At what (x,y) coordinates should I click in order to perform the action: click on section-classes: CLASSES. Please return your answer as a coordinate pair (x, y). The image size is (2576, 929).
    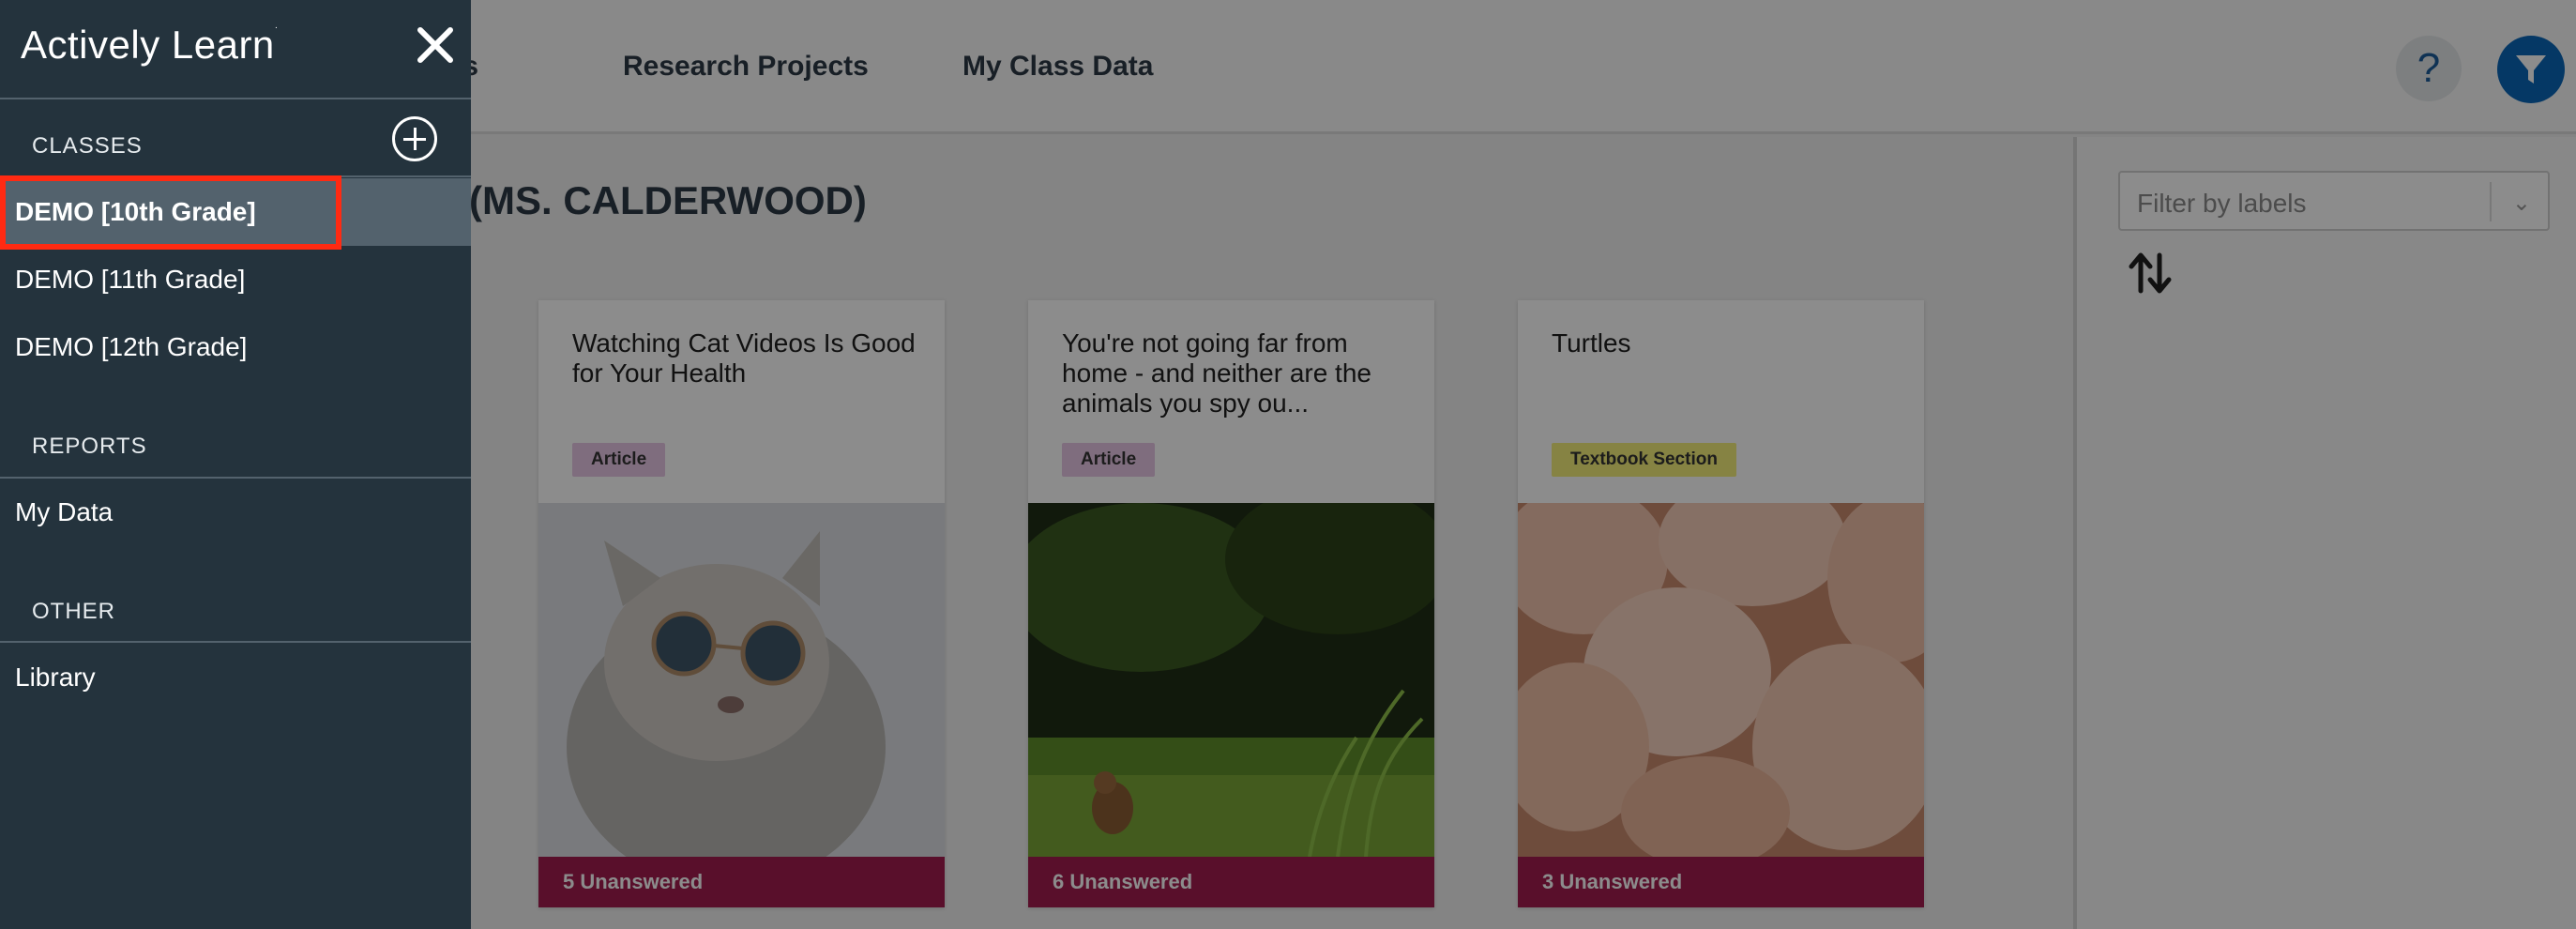
    Looking at the image, I should click on (87, 146).